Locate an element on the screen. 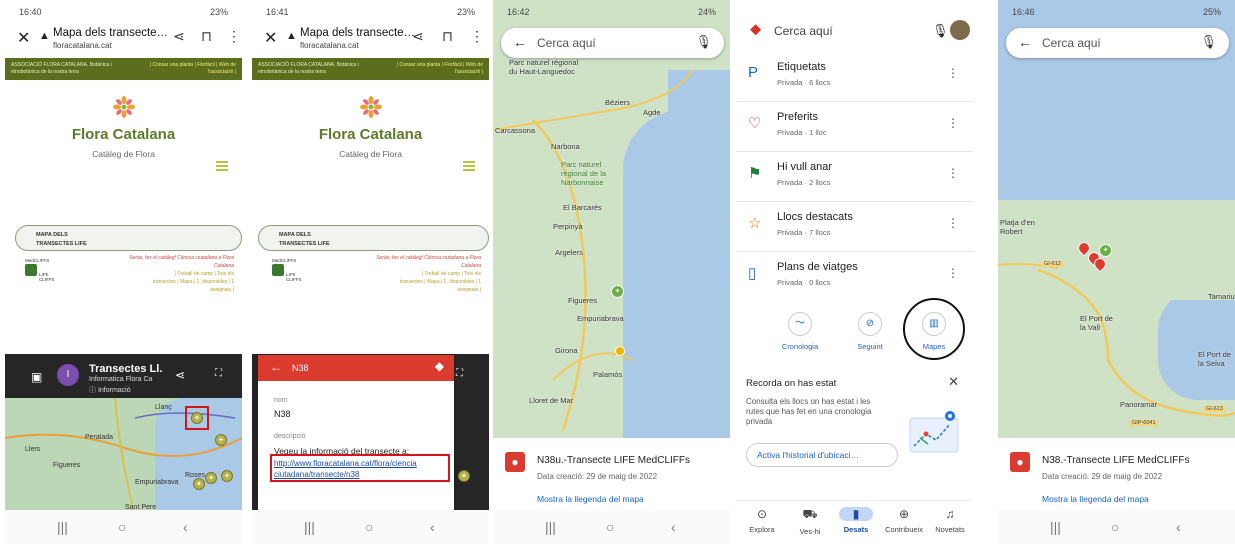 The width and height of the screenshot is (1235, 544). list-item: ⚑ Hi vull anar Privada · 2 llocs ⋮ is located at coordinates (854, 177).